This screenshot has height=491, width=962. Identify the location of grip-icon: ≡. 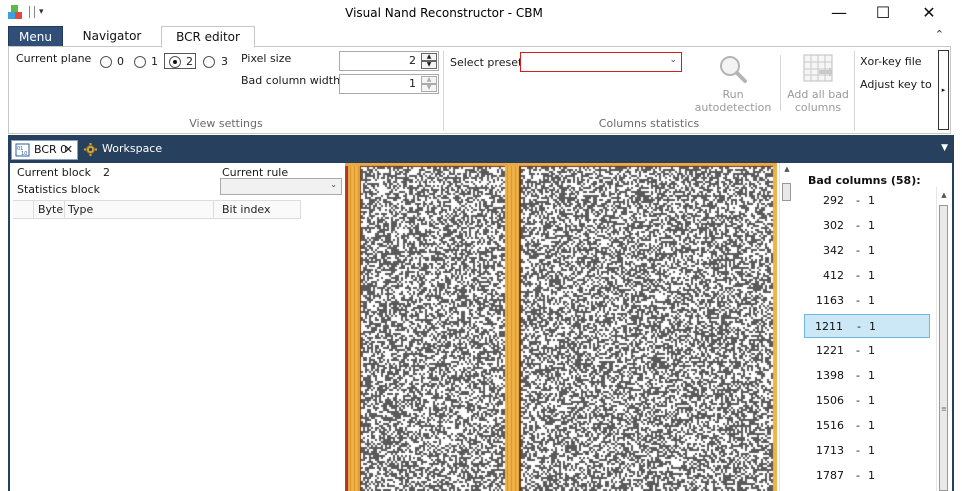
(944, 409).